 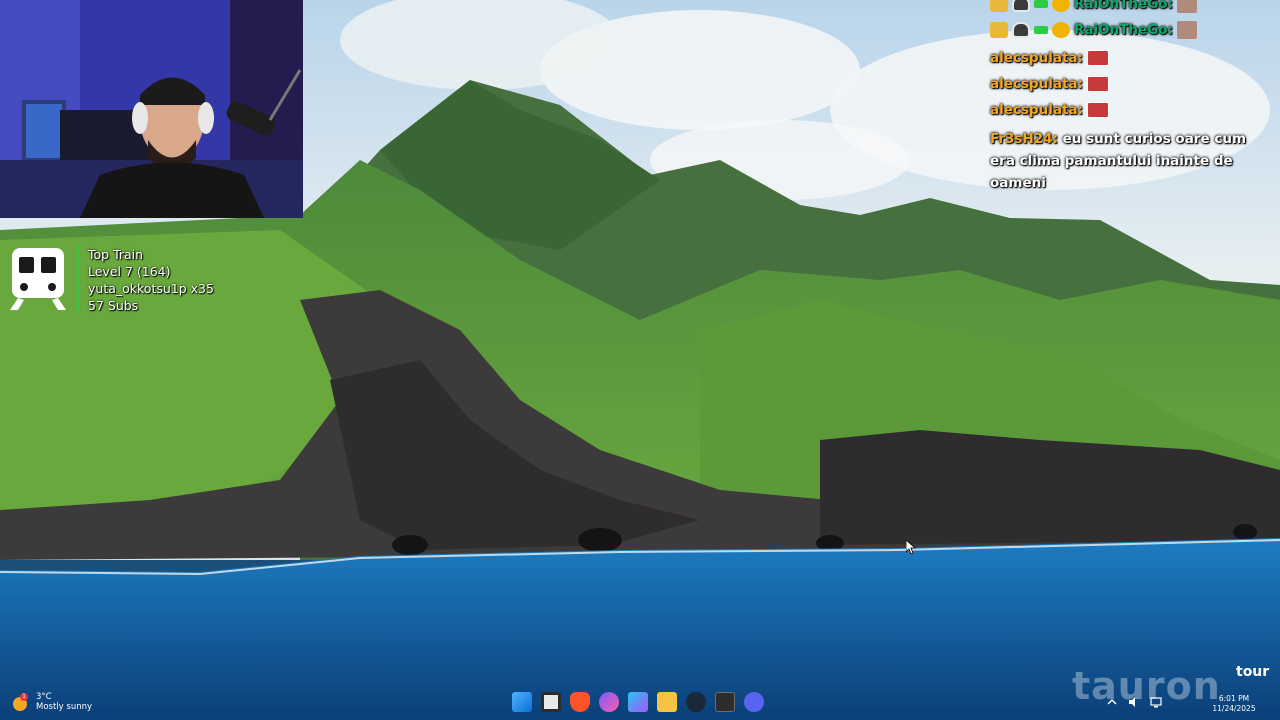 What do you see at coordinates (64, 707) in the screenshot?
I see `weather-condition: Mostly sunny` at bounding box center [64, 707].